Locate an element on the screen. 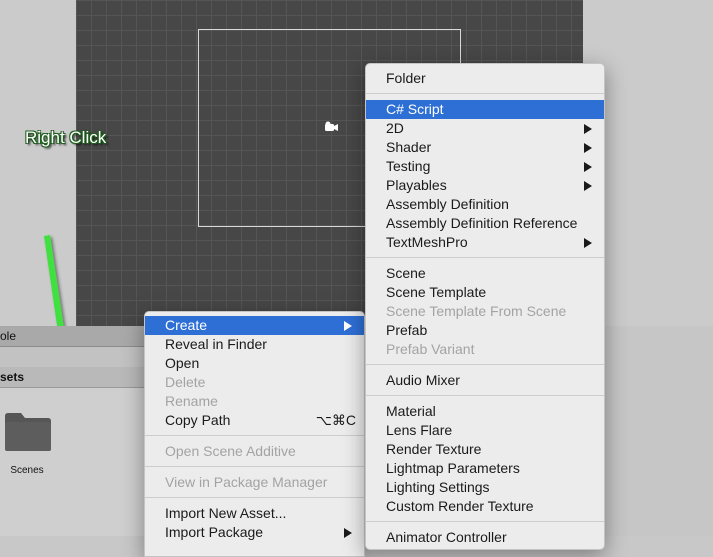  menu-item-label: Shader is located at coordinates (409, 147).